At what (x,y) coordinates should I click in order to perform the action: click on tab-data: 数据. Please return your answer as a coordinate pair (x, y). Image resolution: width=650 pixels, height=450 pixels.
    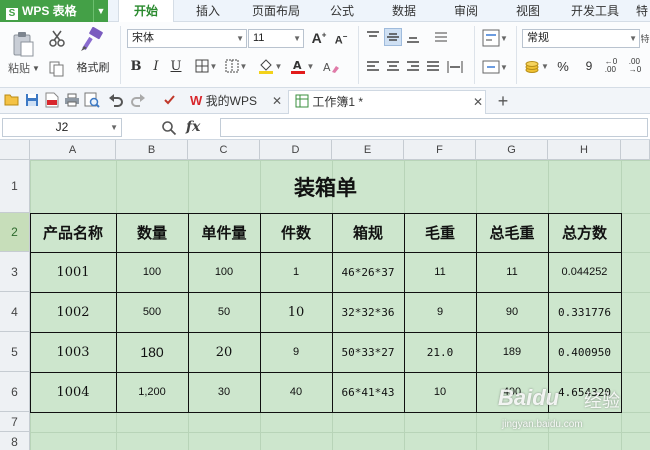
    Looking at the image, I should click on (404, 11).